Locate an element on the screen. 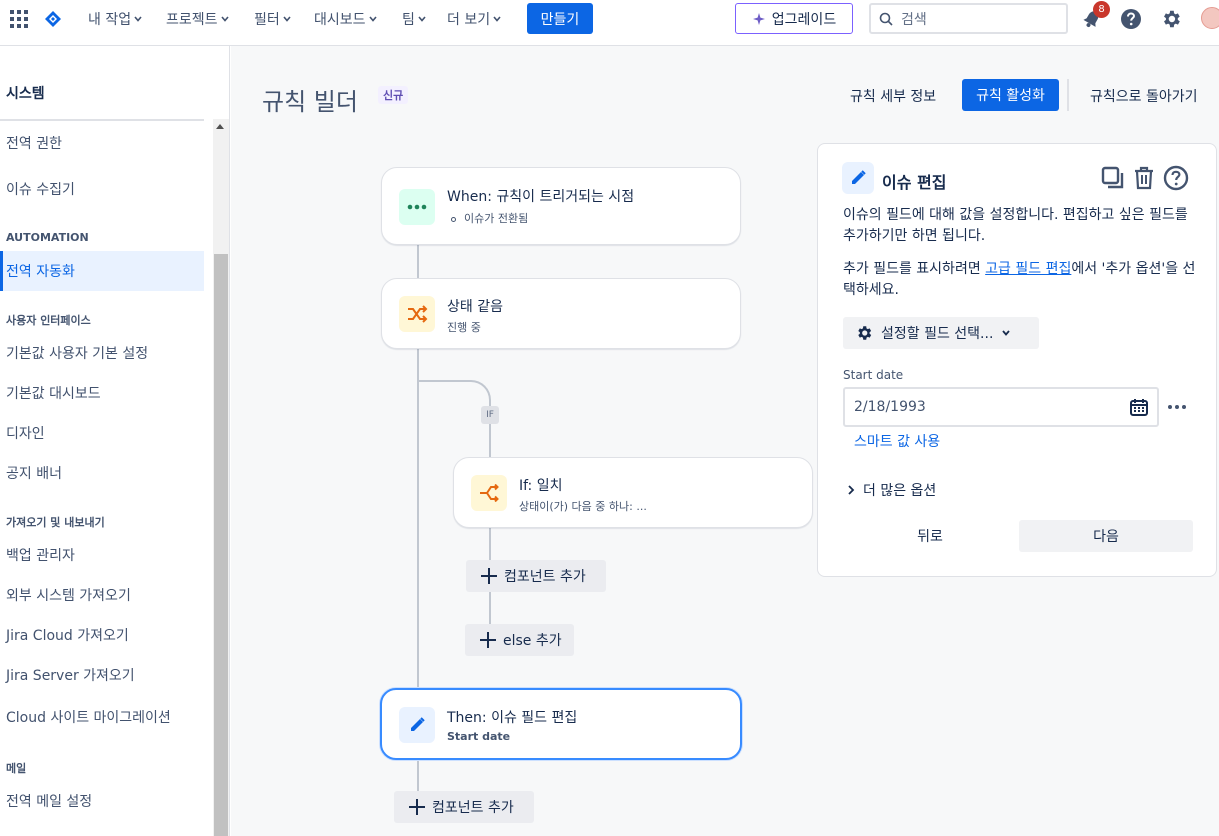  nav-filters: 필터 is located at coordinates (272, 19).